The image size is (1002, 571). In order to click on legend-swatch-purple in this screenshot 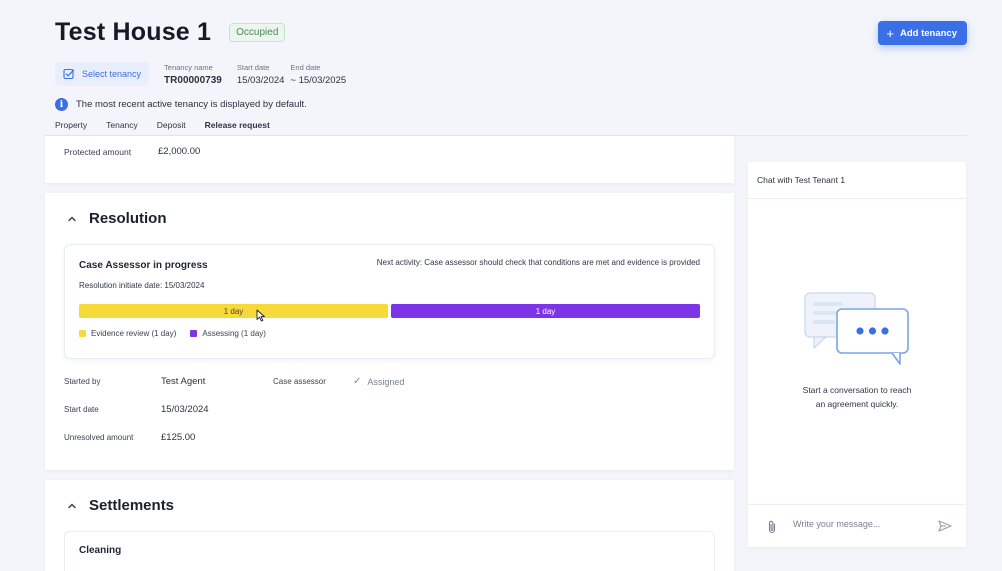, I will do `click(194, 333)`.